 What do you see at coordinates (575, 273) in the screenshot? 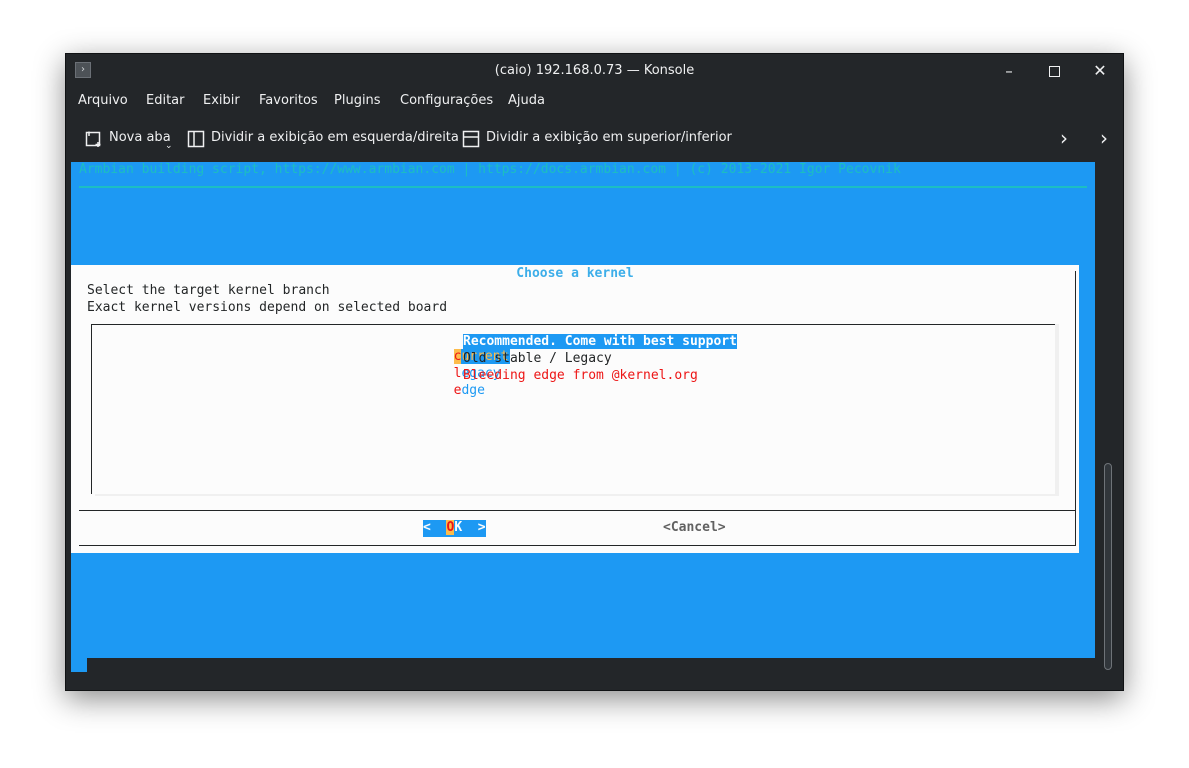
I see `dialog-title: Choose a kernel` at bounding box center [575, 273].